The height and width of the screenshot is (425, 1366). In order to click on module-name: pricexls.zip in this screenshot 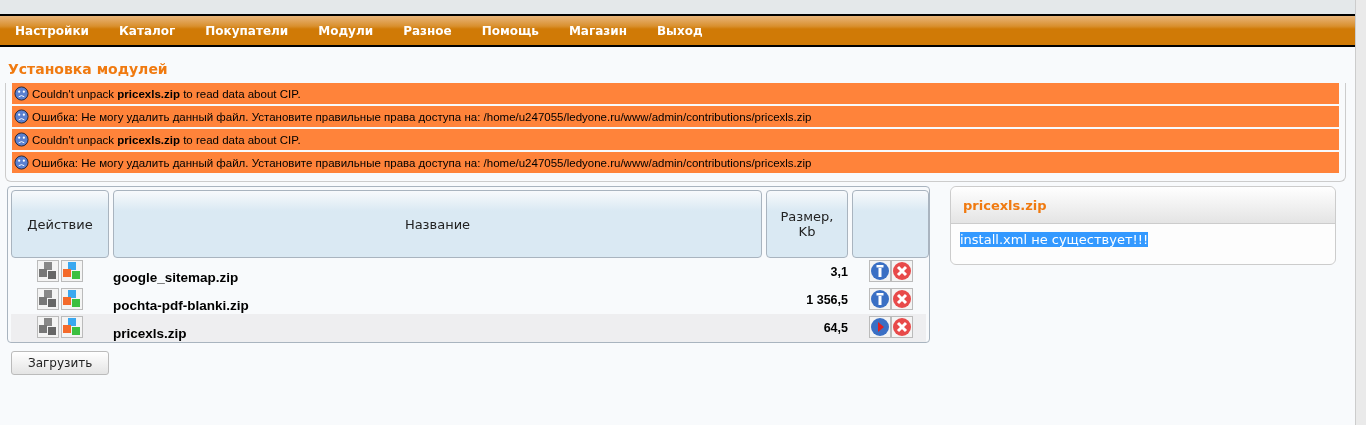, I will do `click(150, 334)`.